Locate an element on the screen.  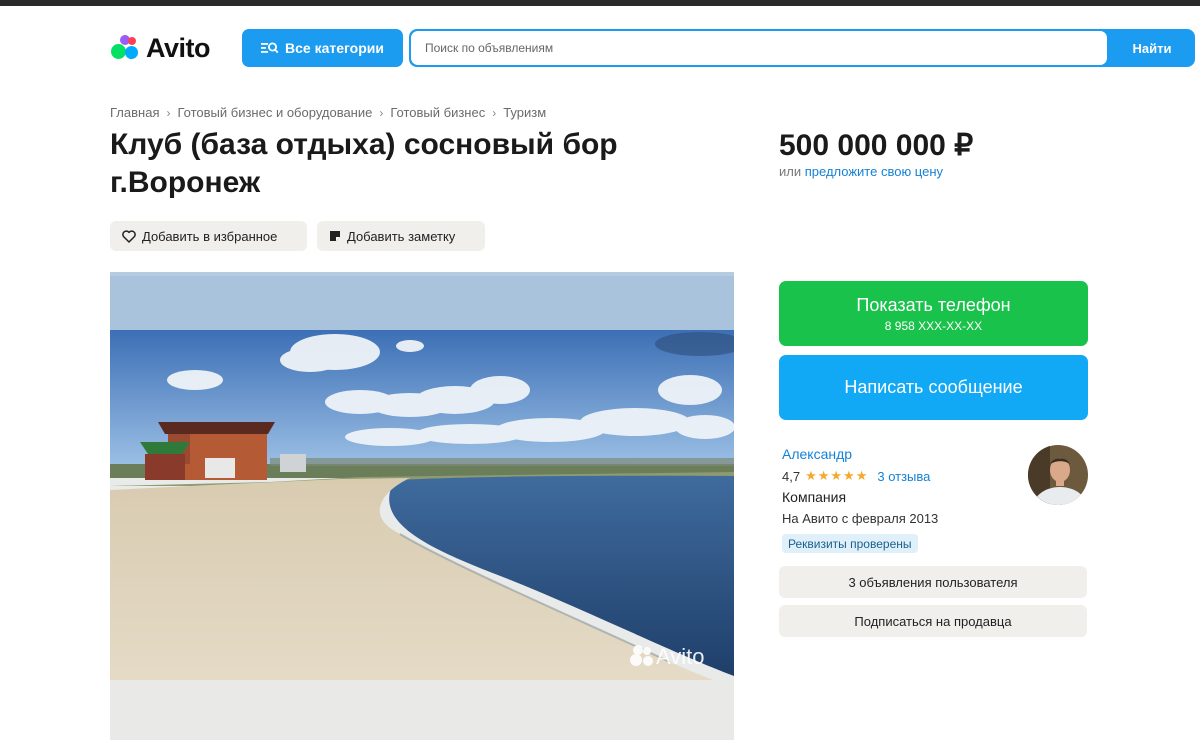
avatar is located at coordinates (1058, 475).